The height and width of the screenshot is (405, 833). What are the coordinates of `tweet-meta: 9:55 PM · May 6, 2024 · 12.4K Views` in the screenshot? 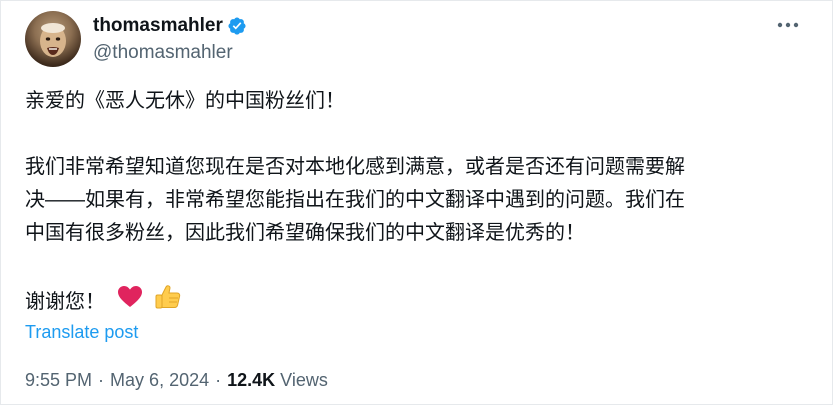 It's located at (176, 380).